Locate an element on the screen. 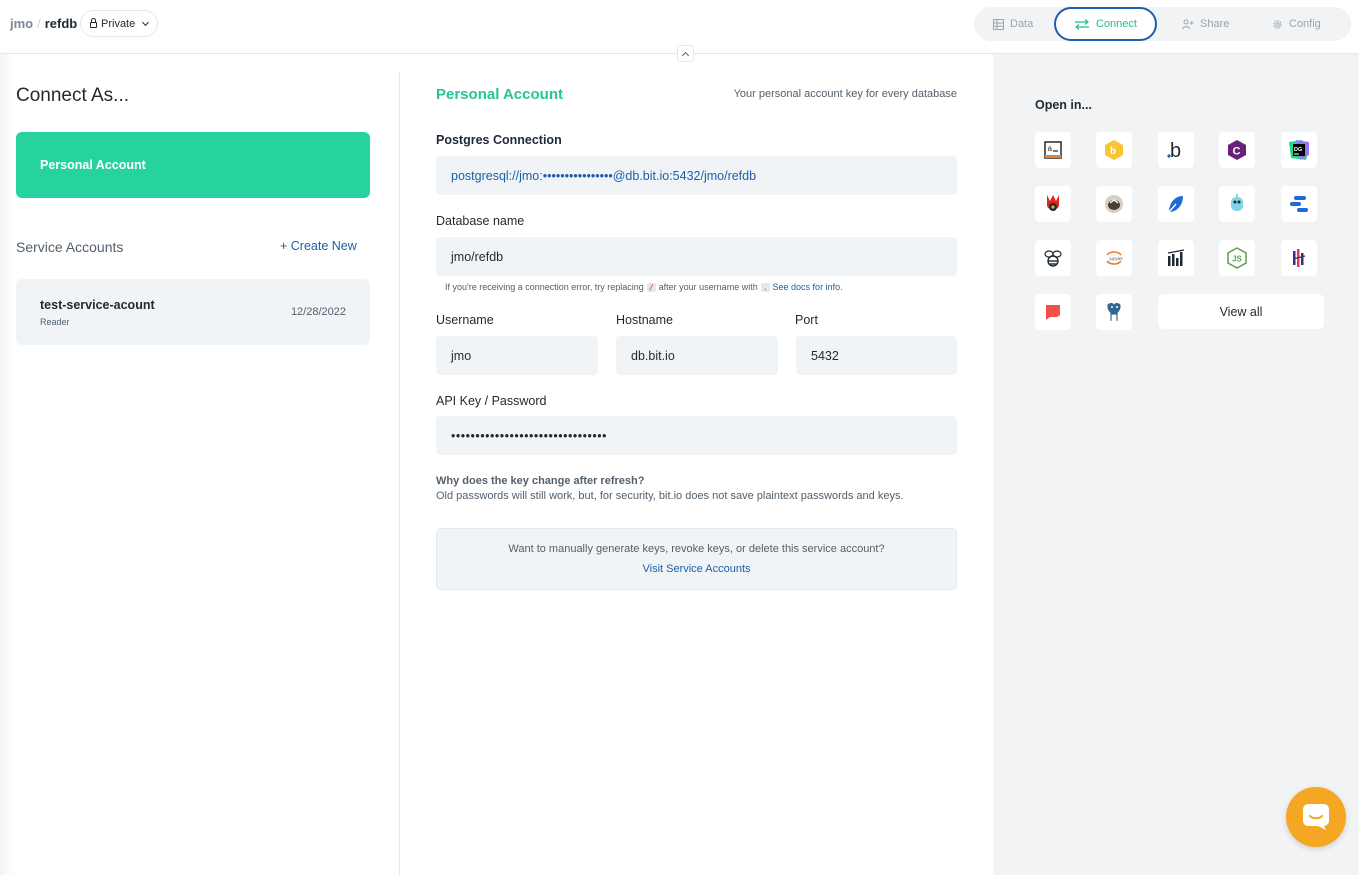  service-account-name: test-service-acount is located at coordinates (97, 305).